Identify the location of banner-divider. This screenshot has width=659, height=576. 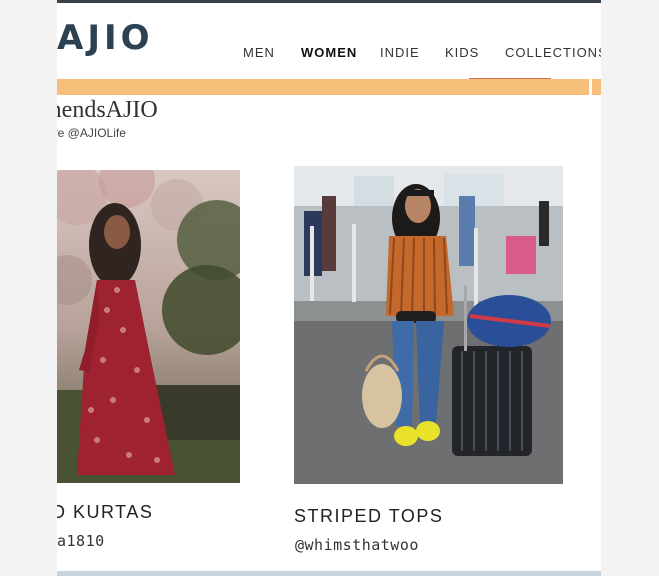
(590, 87).